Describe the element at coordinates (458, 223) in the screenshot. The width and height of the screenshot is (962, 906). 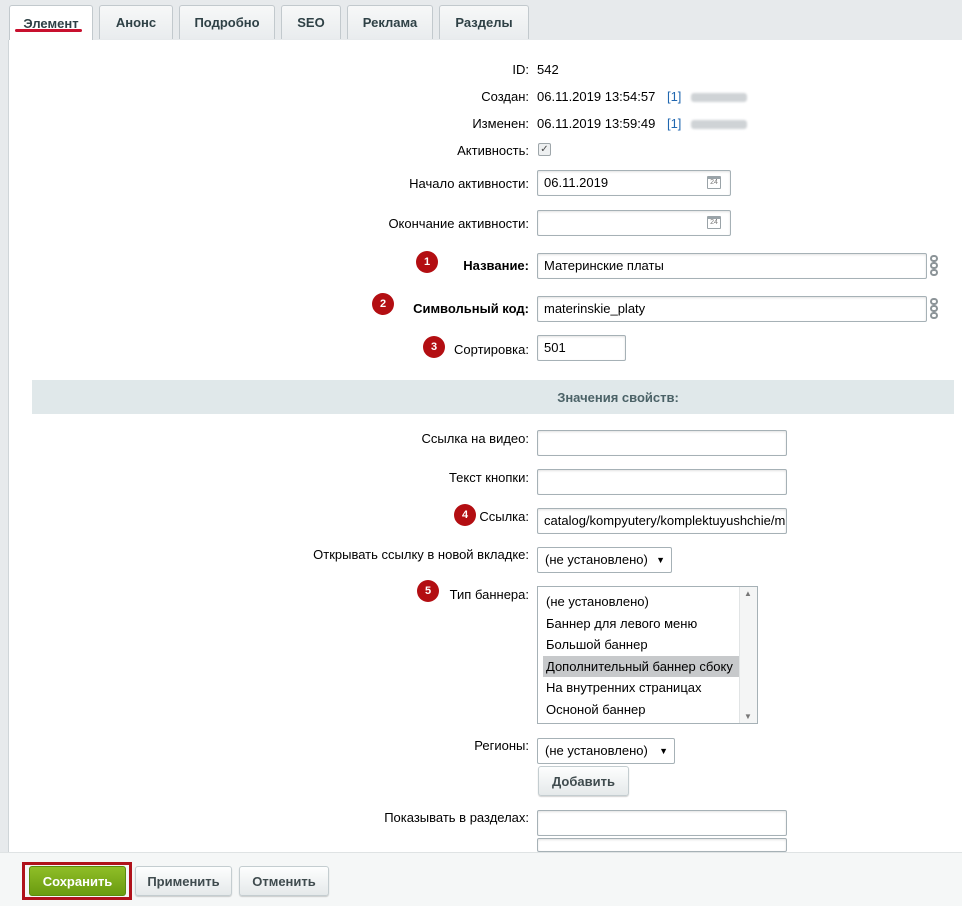
I see `active-to-label: Окончание активности:` at that location.